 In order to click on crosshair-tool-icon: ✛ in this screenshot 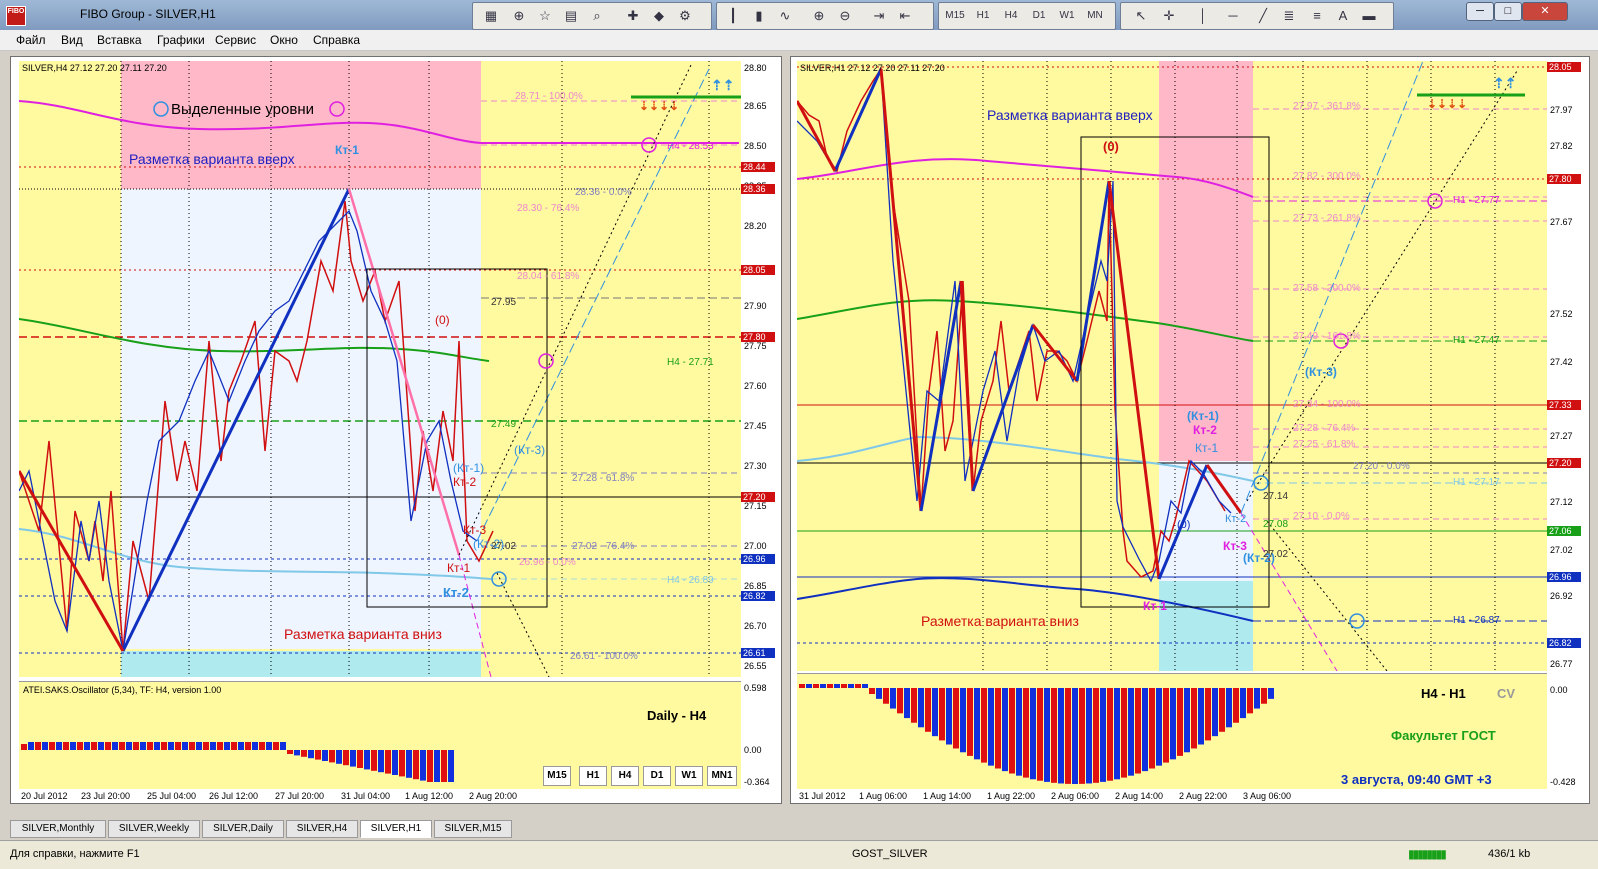, I will do `click(1169, 16)`.